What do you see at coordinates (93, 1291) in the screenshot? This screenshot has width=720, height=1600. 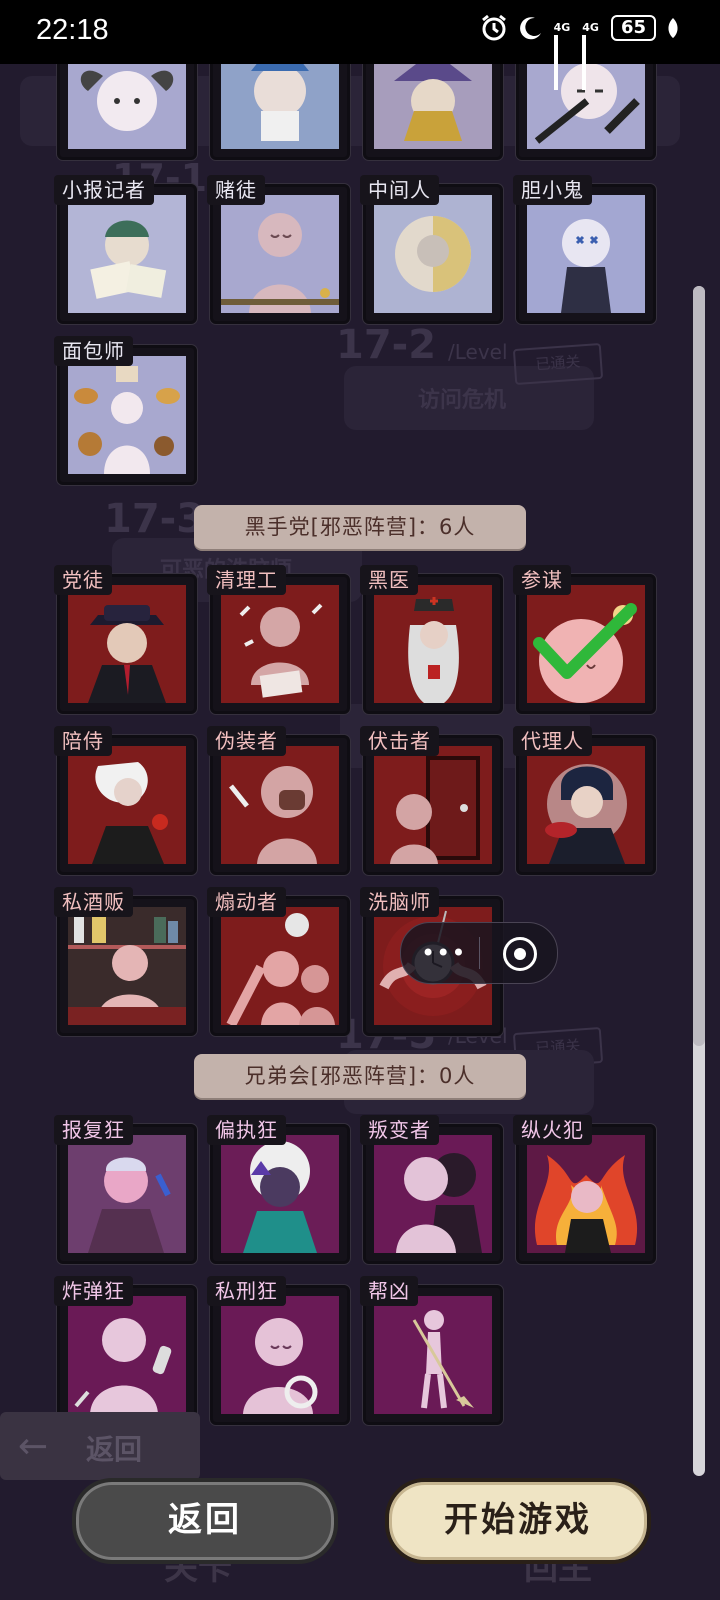 I see `role-label: 炸弹狂` at bounding box center [93, 1291].